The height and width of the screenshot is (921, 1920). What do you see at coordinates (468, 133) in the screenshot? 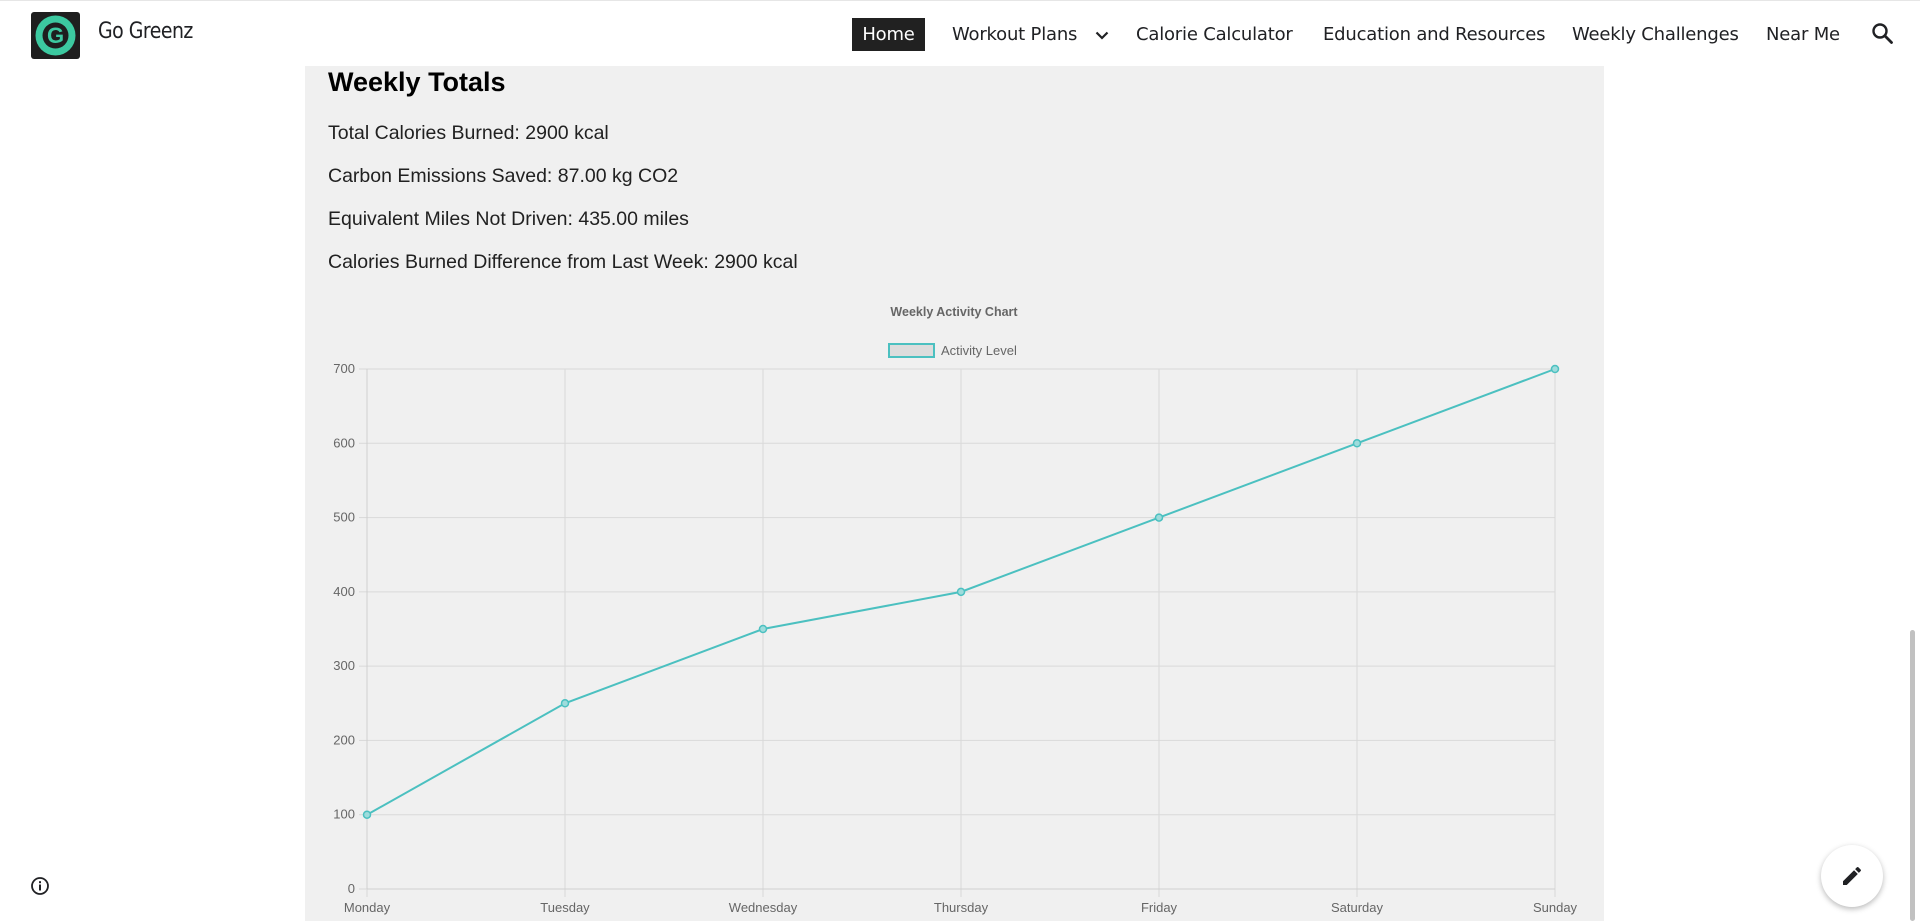
I see `total-calories-stat: Total Calories Burned: 2900 kcal` at bounding box center [468, 133].